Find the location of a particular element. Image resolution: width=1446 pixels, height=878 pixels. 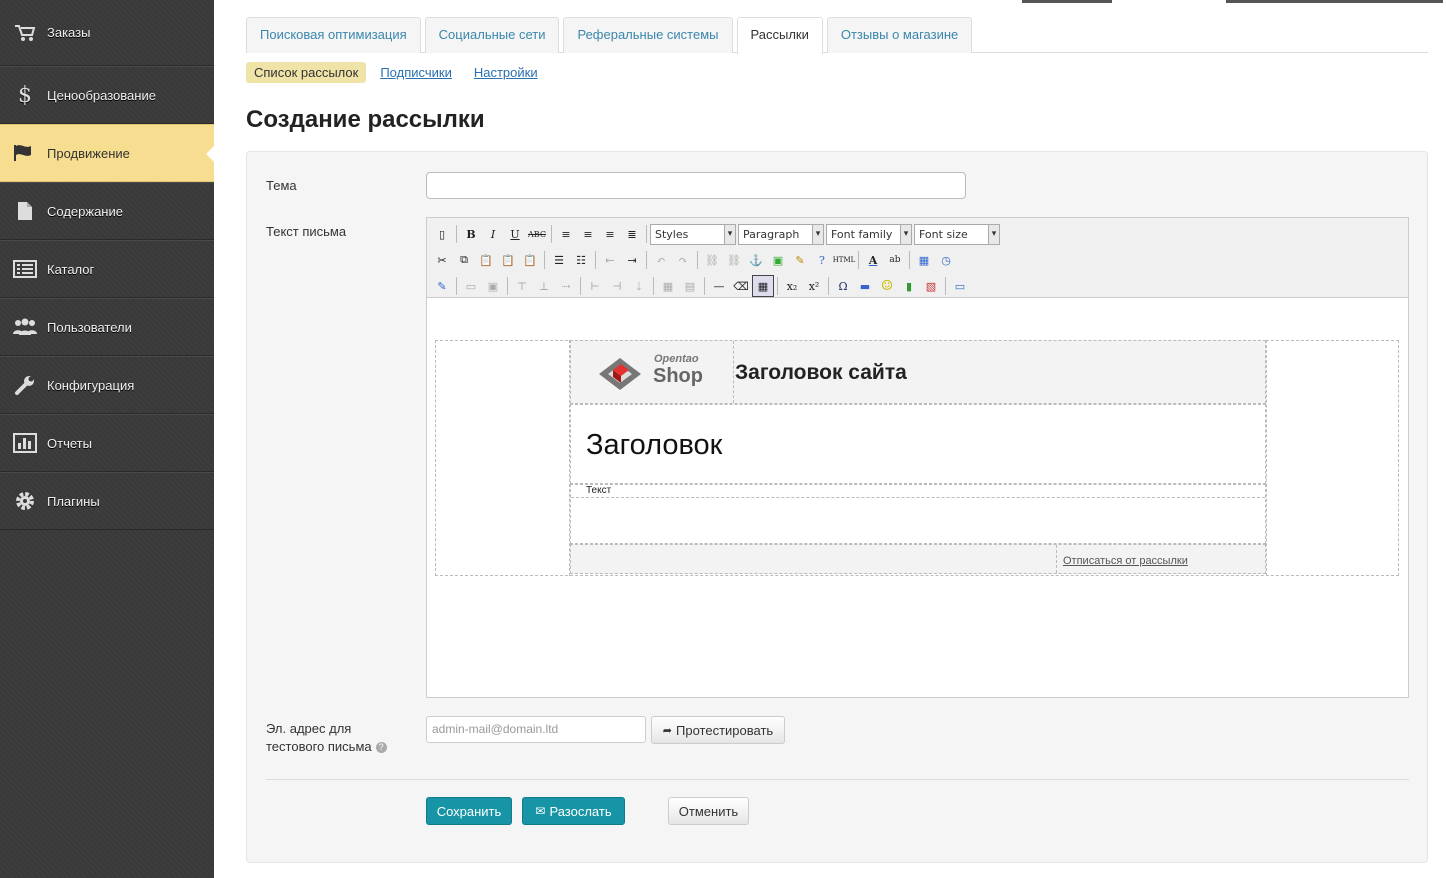

insert-date-icon: ▦ is located at coordinates (924, 260).